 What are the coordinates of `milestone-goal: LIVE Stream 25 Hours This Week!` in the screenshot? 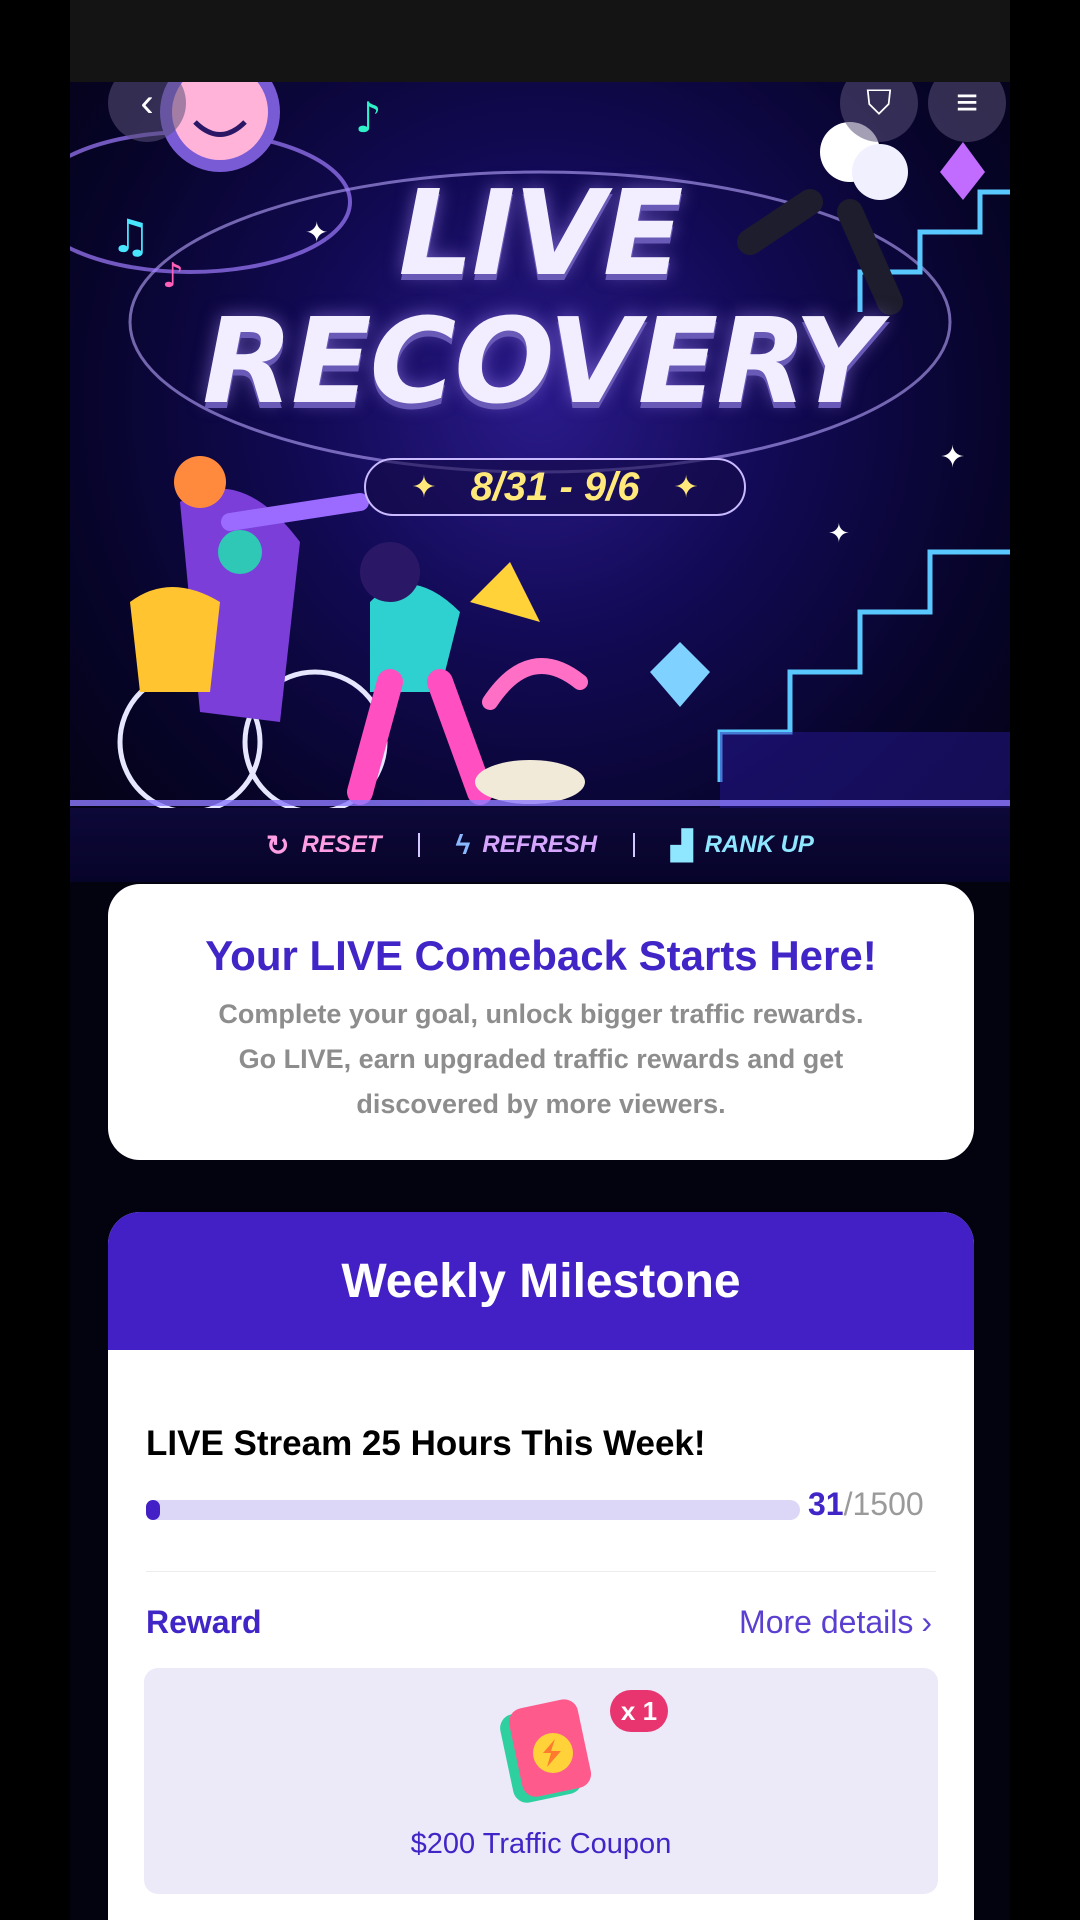 It's located at (426, 1443).